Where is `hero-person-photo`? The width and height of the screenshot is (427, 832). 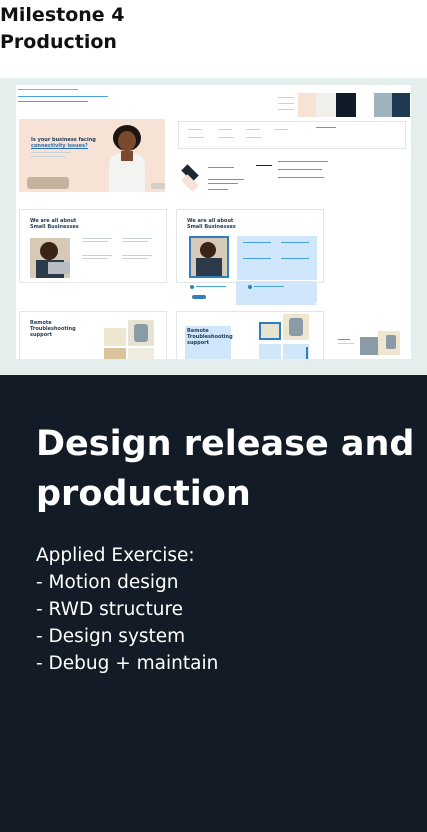
hero-person-photo is located at coordinates (127, 158).